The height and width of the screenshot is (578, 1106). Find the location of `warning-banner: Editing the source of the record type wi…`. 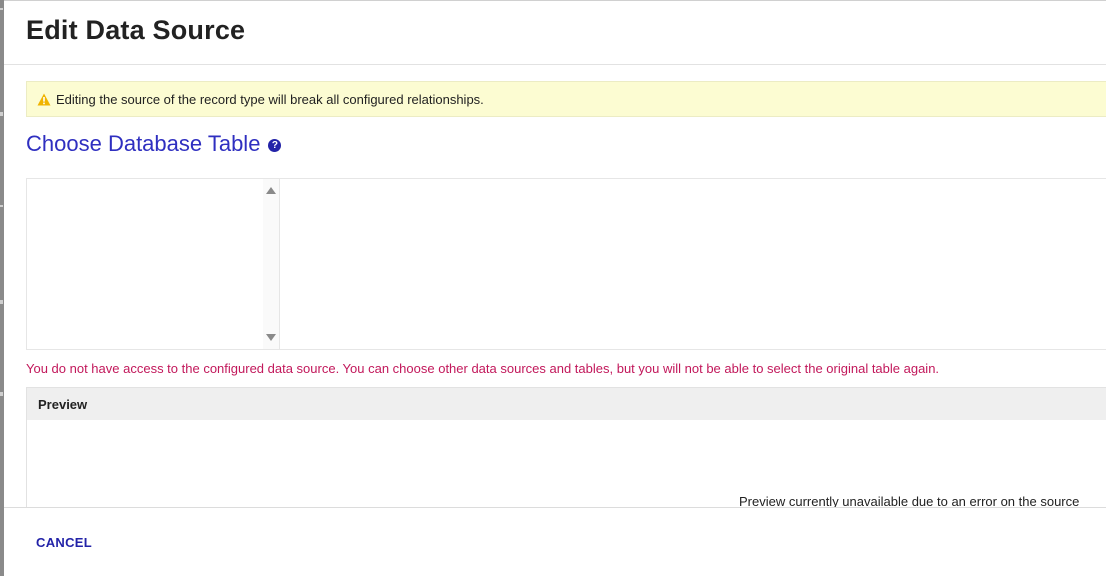

warning-banner: Editing the source of the record type wi… is located at coordinates (566, 99).